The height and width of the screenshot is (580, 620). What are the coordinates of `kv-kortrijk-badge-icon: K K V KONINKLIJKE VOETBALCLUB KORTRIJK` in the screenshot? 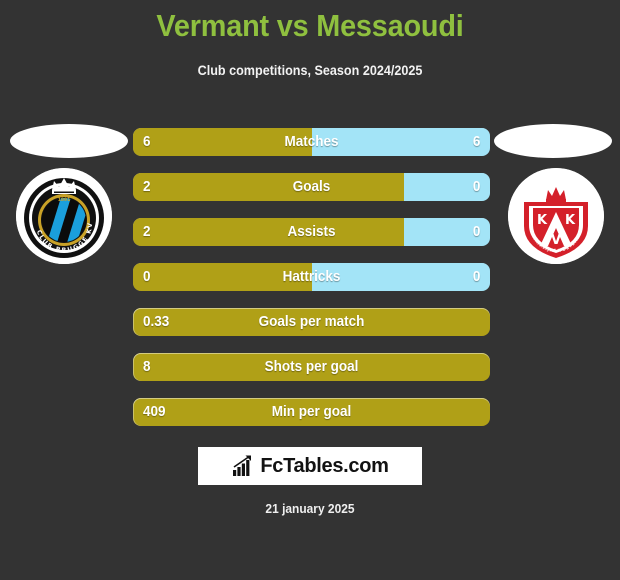 It's located at (556, 216).